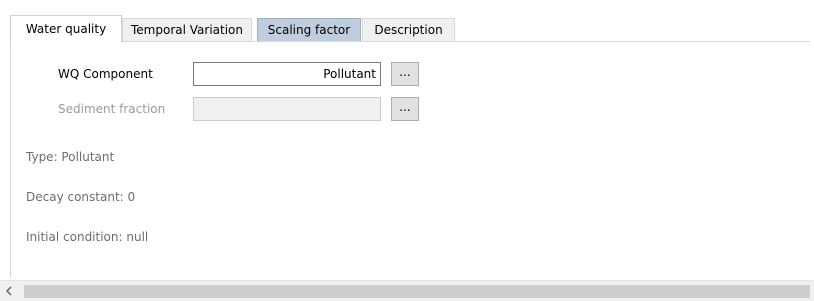 The height and width of the screenshot is (301, 814). I want to click on tab-temporal-variation: Temporal Variation, so click(187, 29).